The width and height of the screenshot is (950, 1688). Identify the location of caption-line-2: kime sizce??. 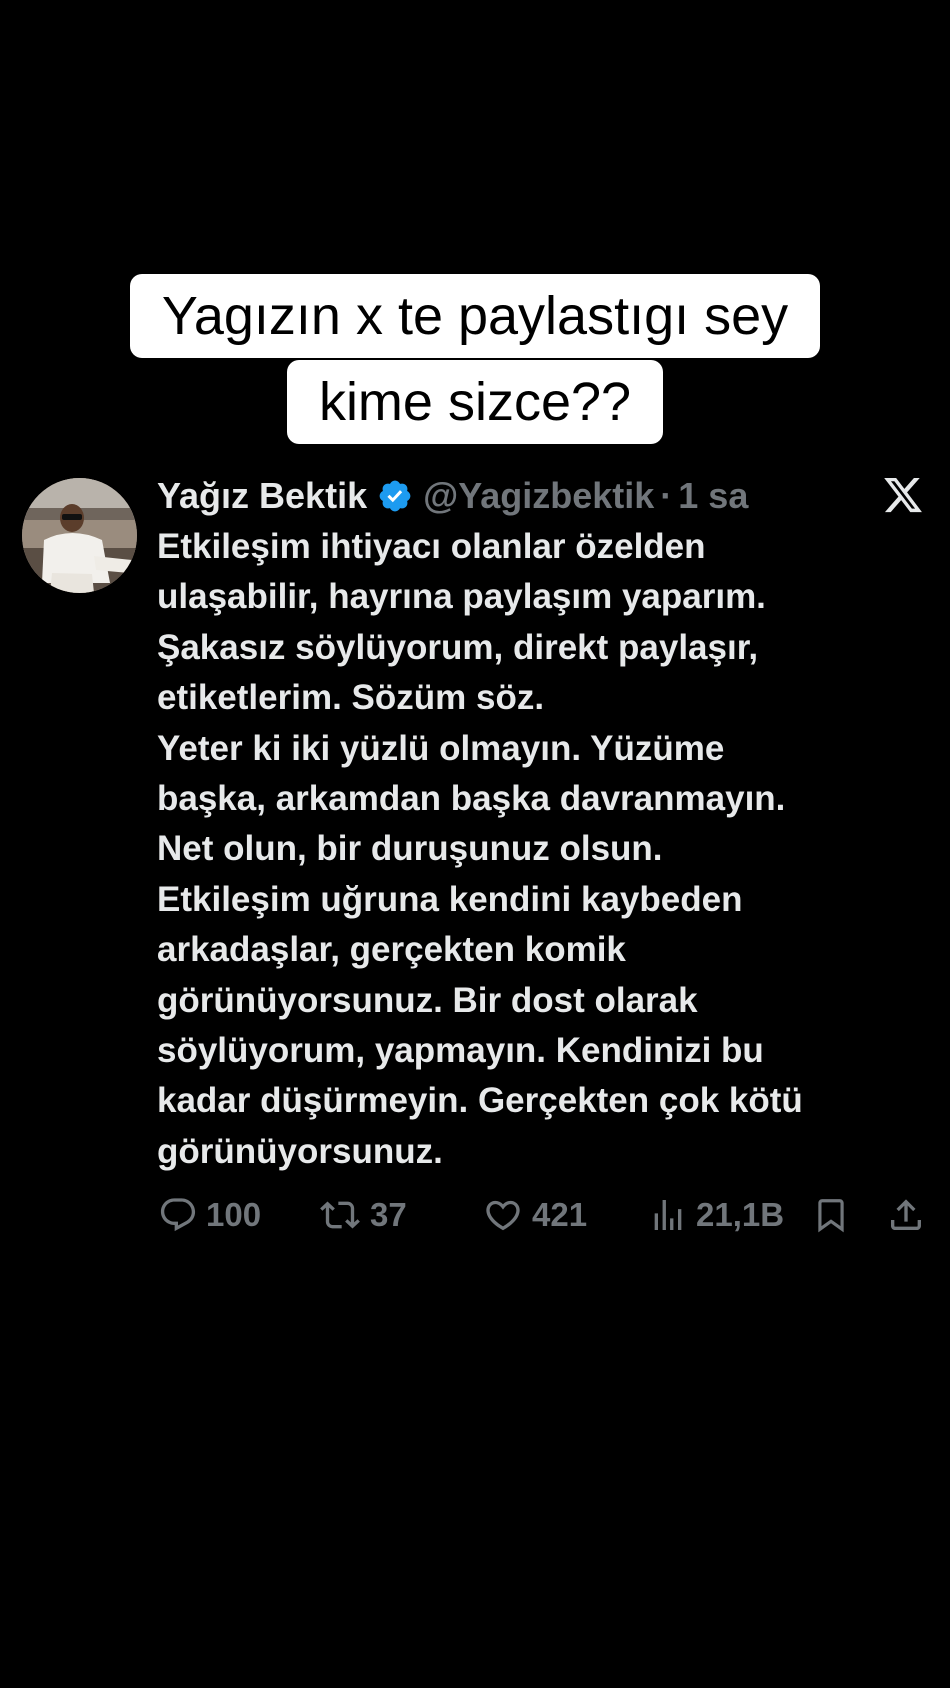
(475, 402).